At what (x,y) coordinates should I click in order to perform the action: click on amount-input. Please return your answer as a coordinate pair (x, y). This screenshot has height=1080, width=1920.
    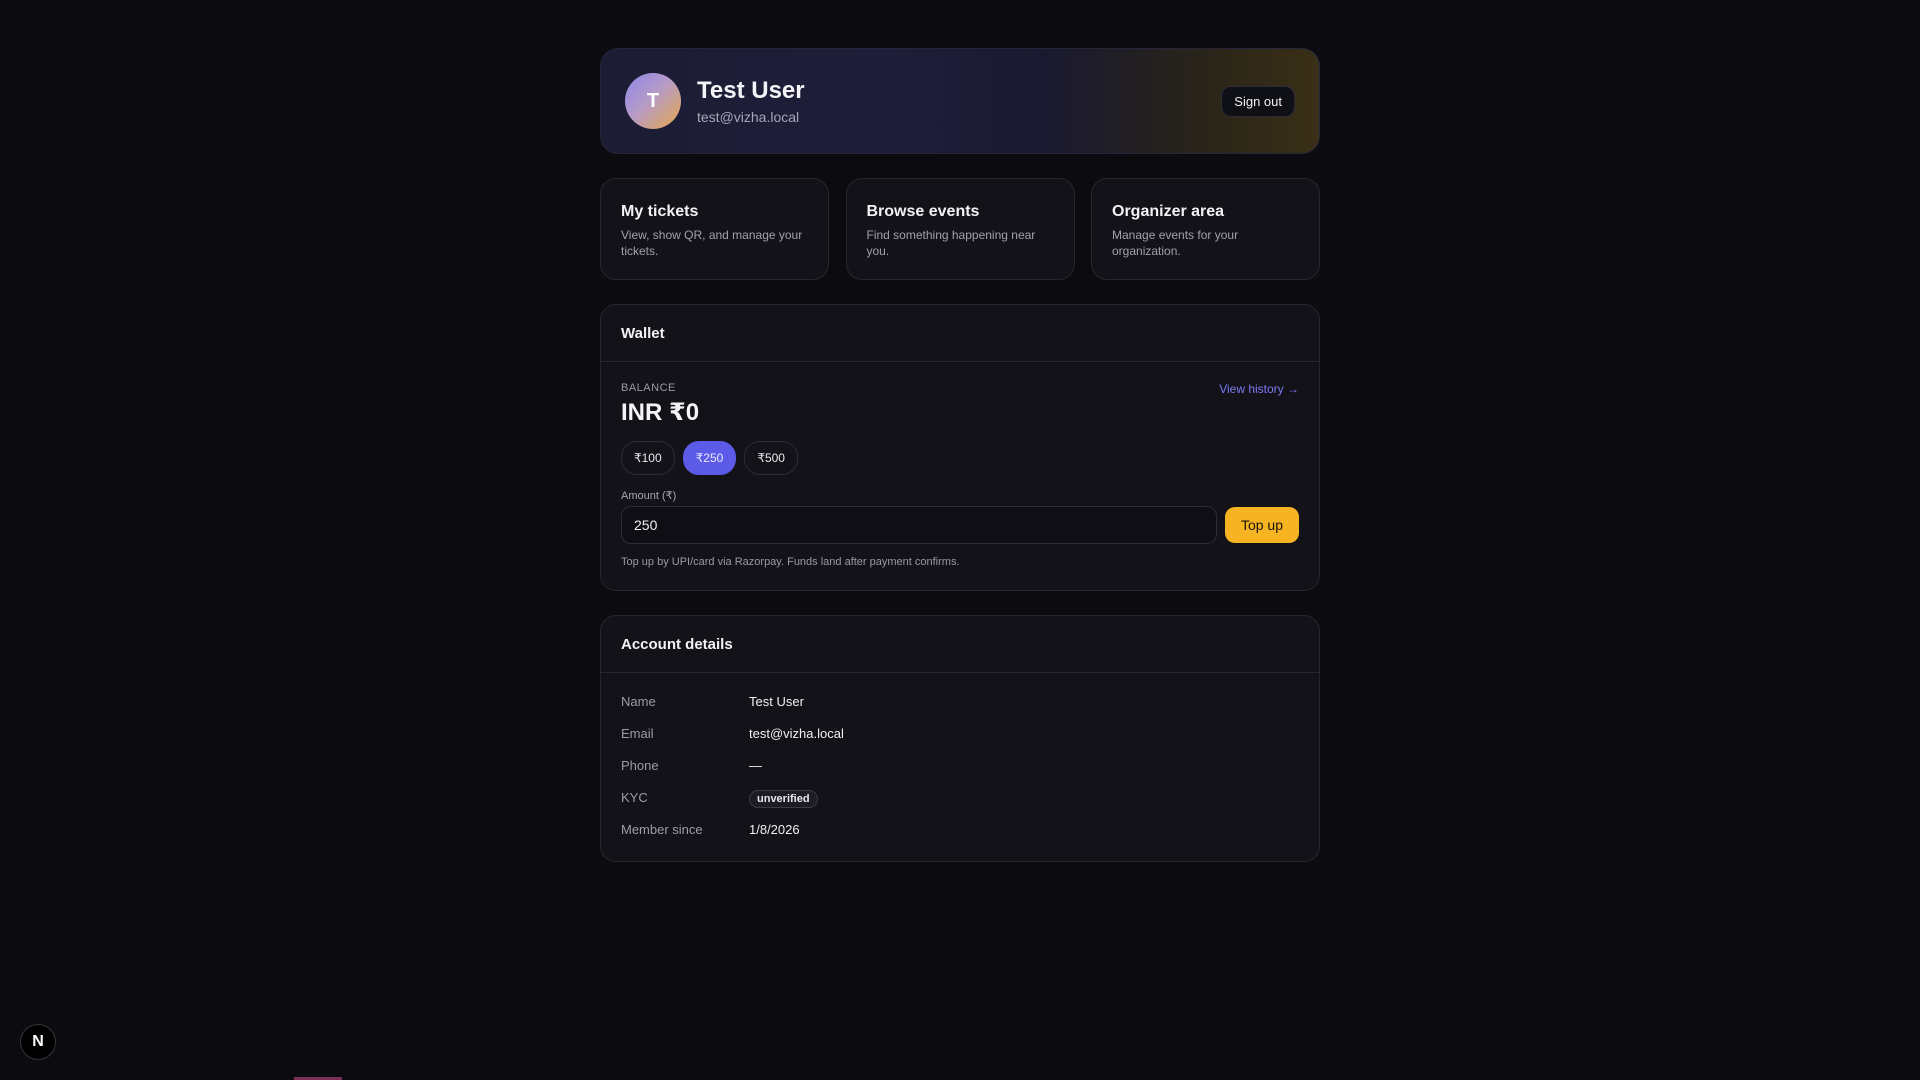
    Looking at the image, I should click on (919, 525).